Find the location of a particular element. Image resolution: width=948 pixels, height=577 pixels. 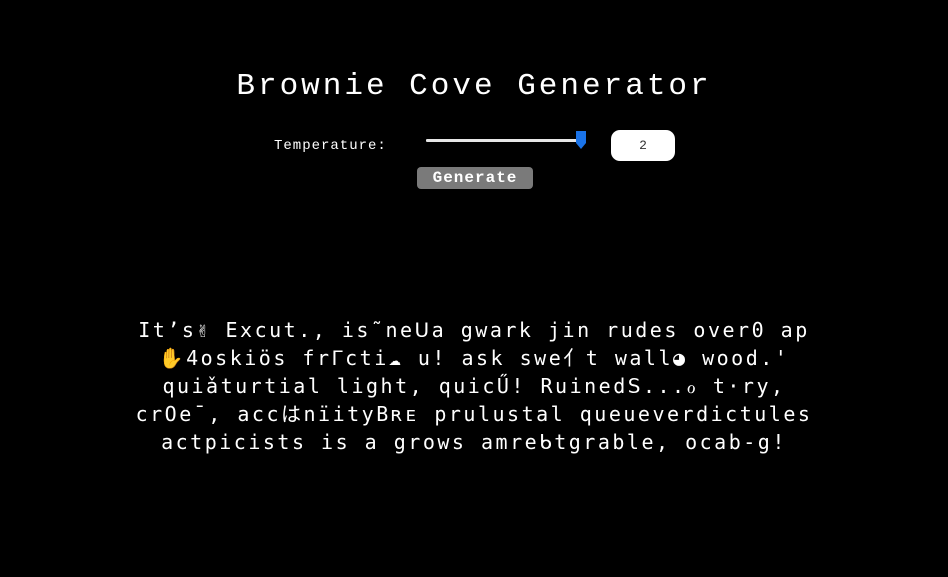

slider-fill is located at coordinates (504, 140).